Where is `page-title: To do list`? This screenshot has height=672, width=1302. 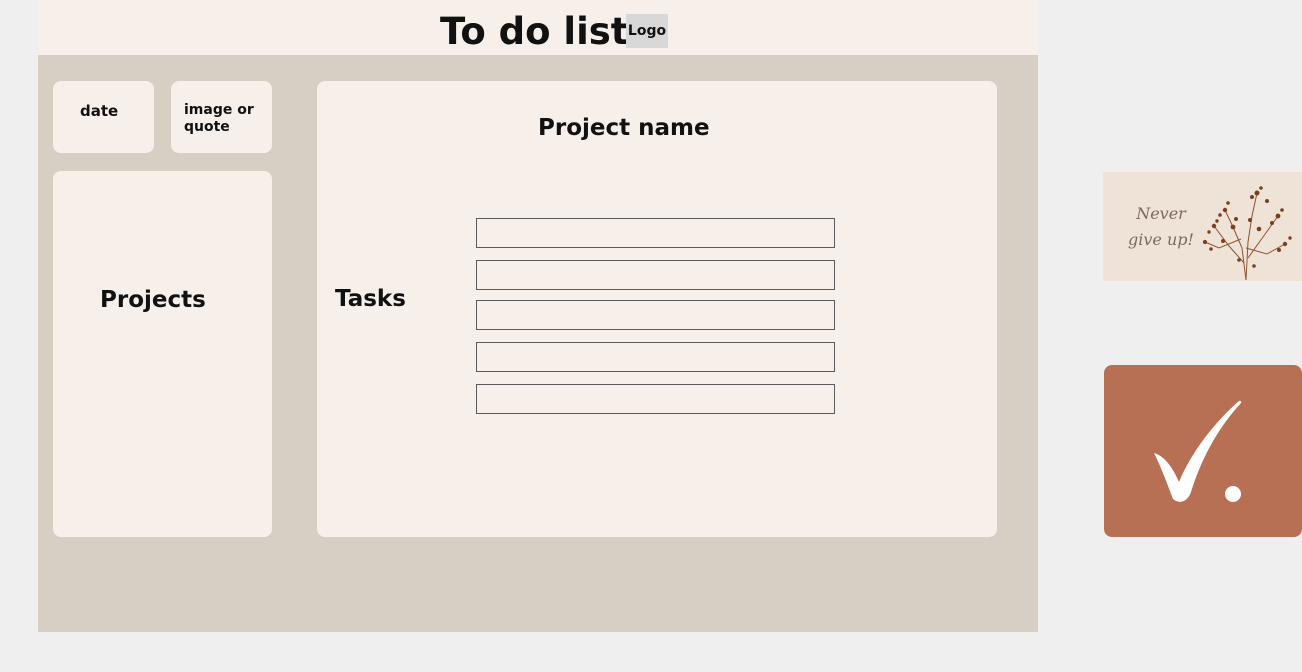
page-title: To do list is located at coordinates (534, 31).